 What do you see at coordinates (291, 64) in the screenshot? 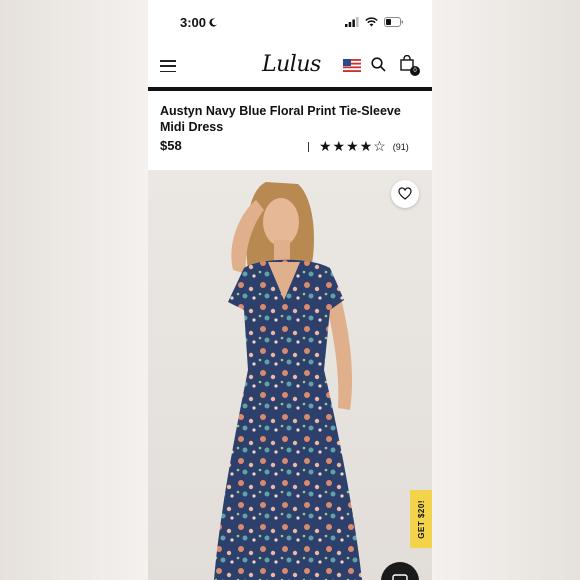
I see `site-logo: Lulus` at bounding box center [291, 64].